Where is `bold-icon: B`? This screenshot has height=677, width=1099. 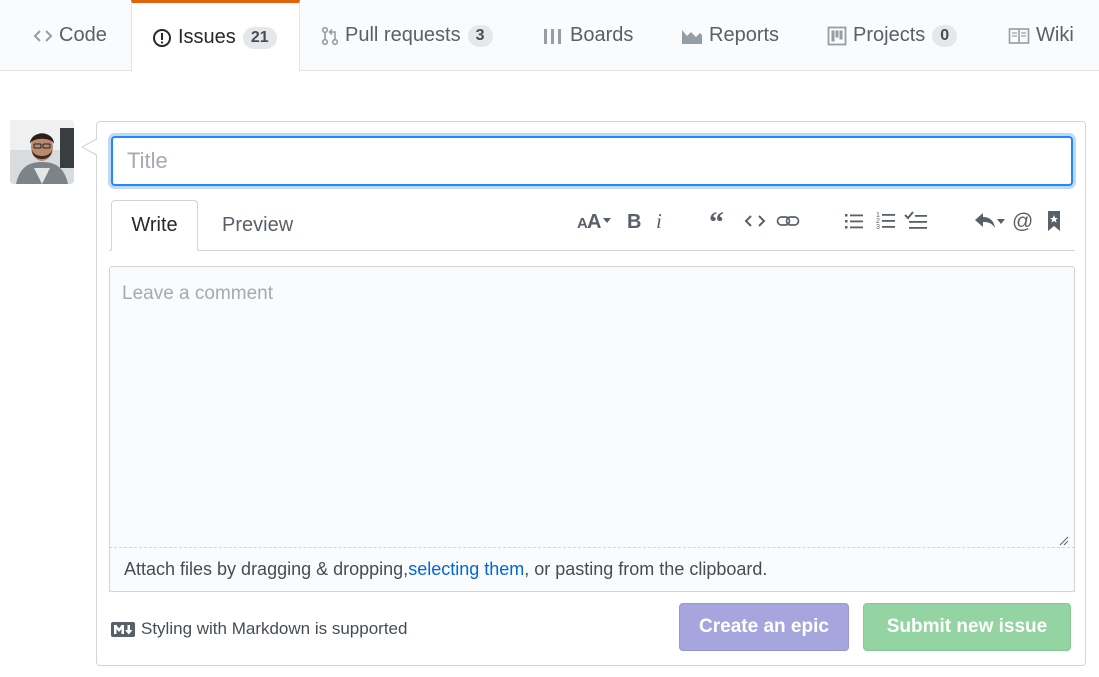 bold-icon: B is located at coordinates (634, 221).